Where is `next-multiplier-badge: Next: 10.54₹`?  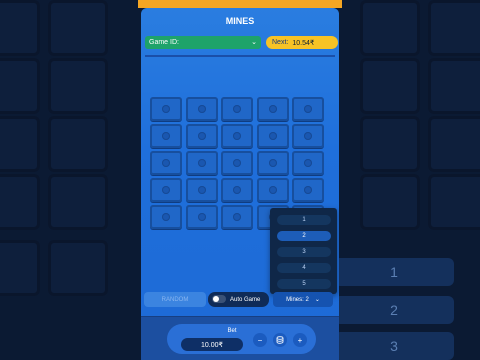 next-multiplier-badge: Next: 10.54₹ is located at coordinates (302, 42).